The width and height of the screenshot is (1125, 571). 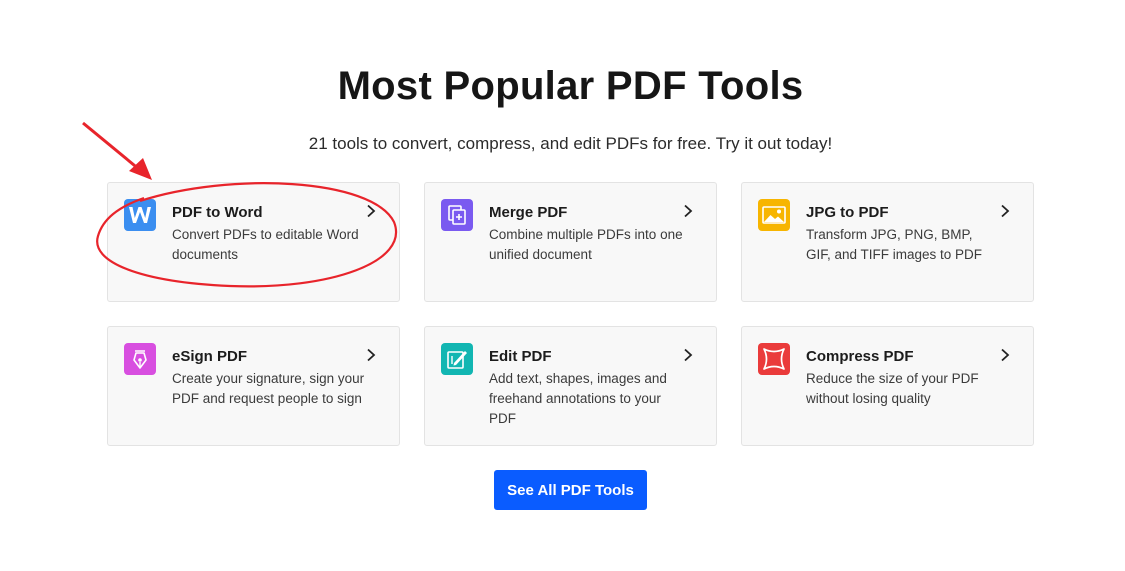 What do you see at coordinates (210, 356) in the screenshot?
I see `tool-name: eSign PDF` at bounding box center [210, 356].